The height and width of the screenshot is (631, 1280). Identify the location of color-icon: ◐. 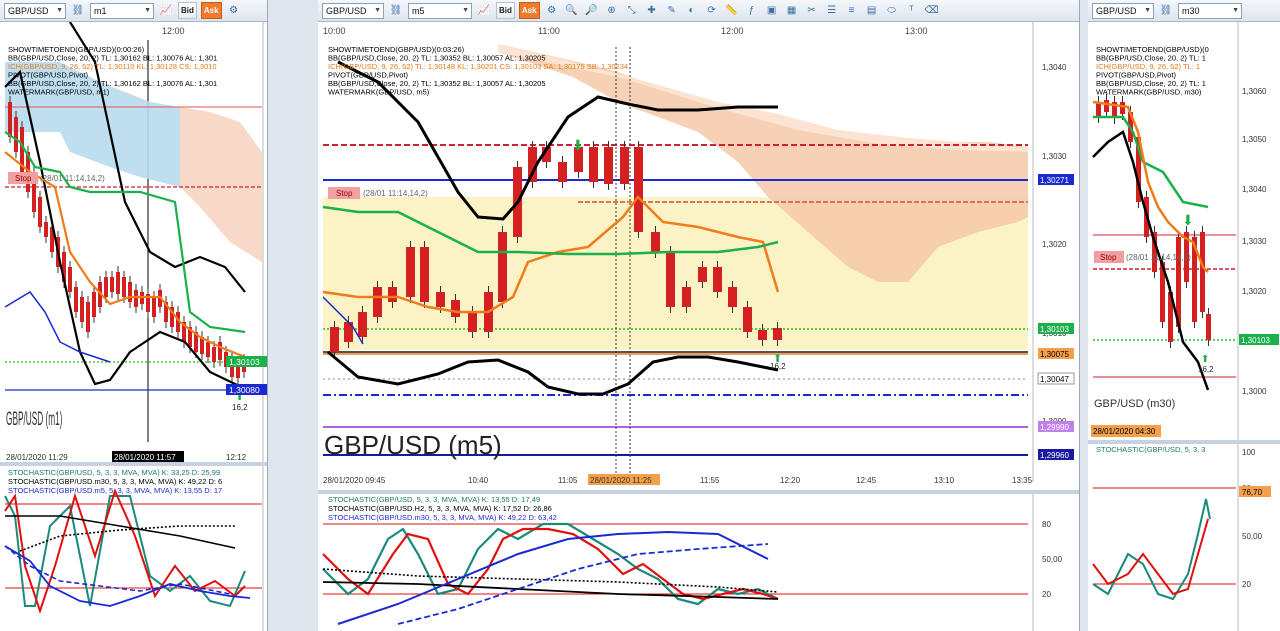
(692, 11).